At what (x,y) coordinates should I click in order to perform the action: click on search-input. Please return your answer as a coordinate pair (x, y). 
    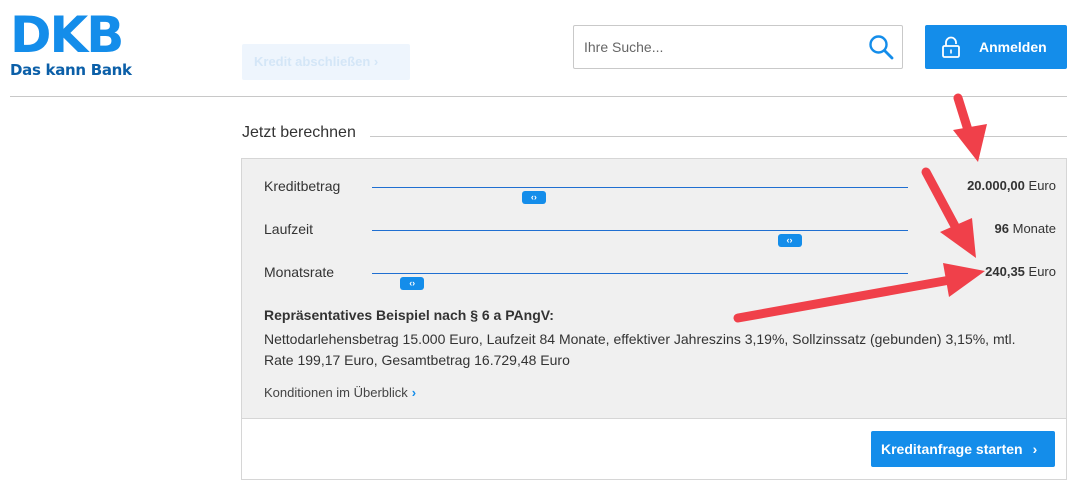
    Looking at the image, I should click on (709, 47).